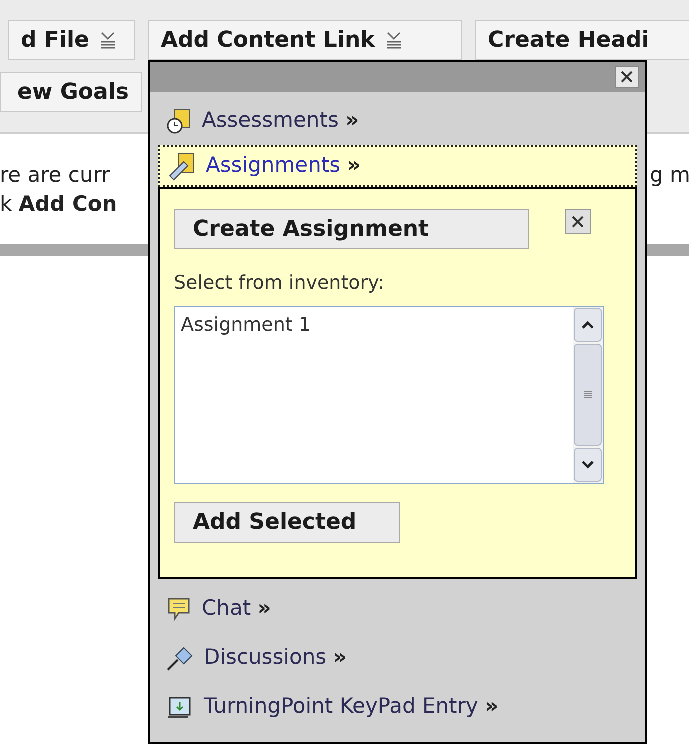  Describe the element at coordinates (71, 40) in the screenshot. I see `toolbar-button: d File` at that location.